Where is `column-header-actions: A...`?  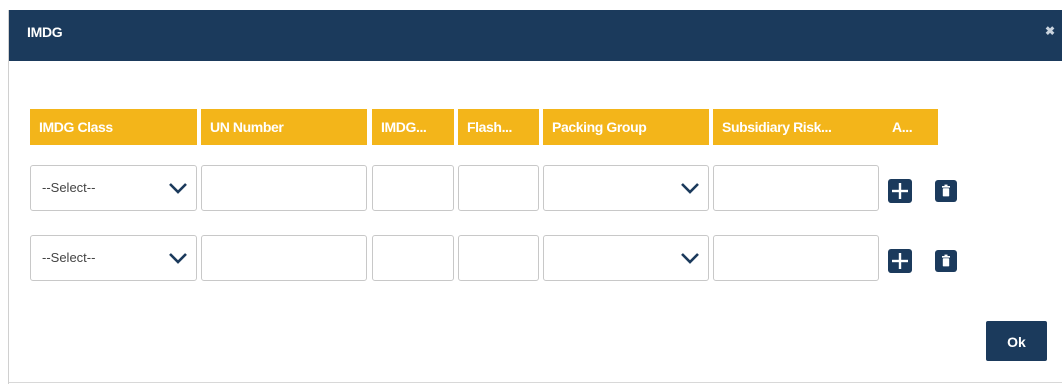 column-header-actions: A... is located at coordinates (910, 127).